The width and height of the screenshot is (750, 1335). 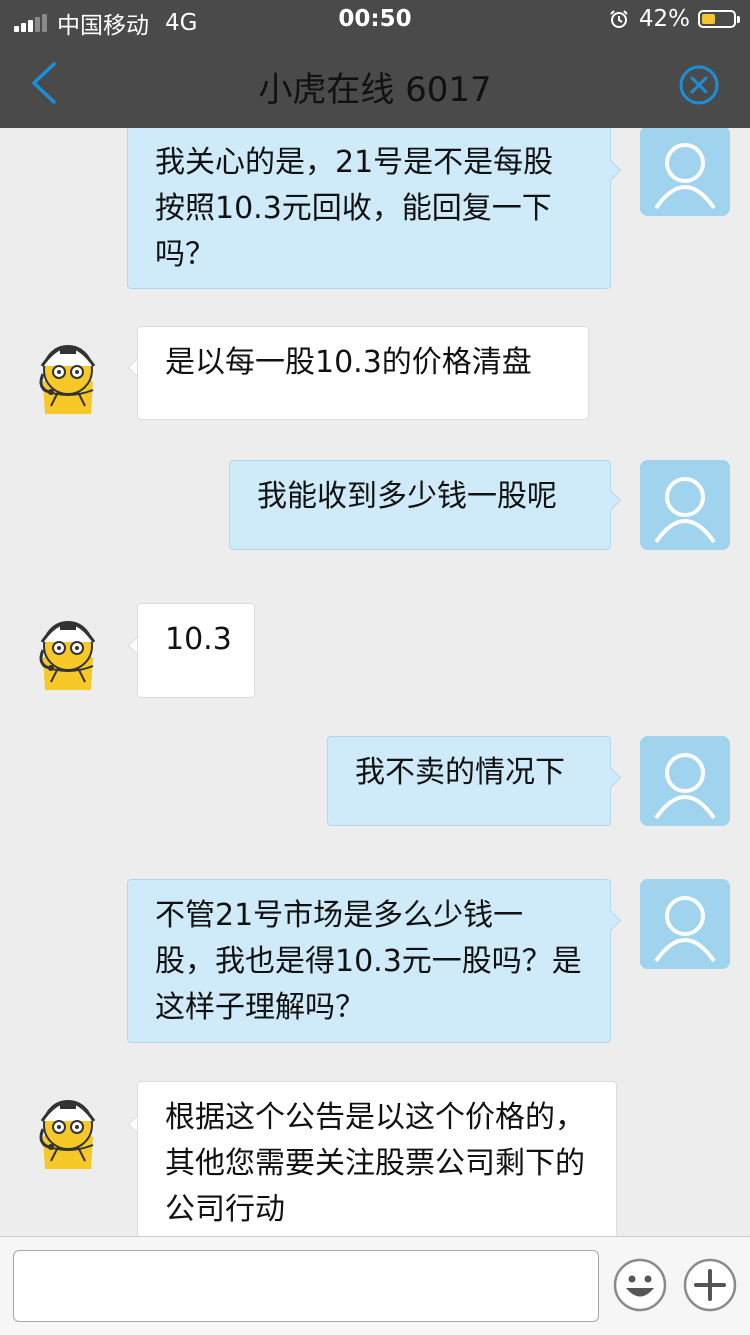 What do you see at coordinates (198, 639) in the screenshot?
I see `message-text: 10.3` at bounding box center [198, 639].